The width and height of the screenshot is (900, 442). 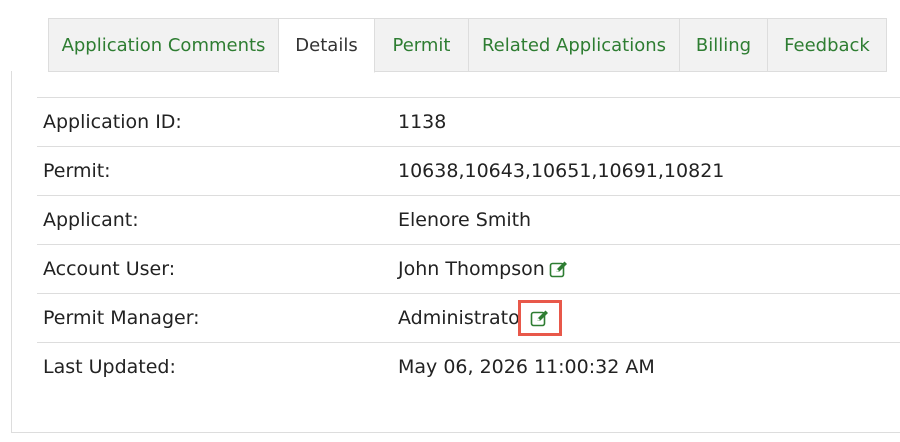 I want to click on tab-application-comments: Application Comments, so click(x=163, y=45).